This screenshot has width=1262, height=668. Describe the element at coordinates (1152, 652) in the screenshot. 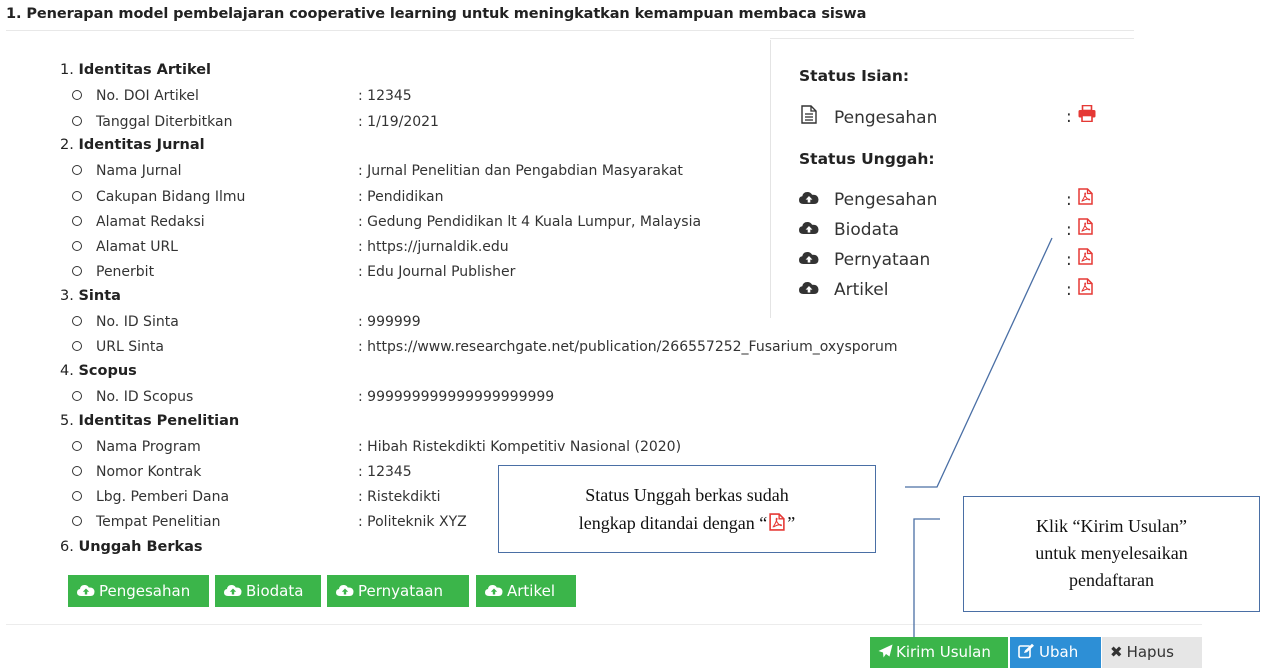

I see `hapus-button: ✖ Hapus` at that location.